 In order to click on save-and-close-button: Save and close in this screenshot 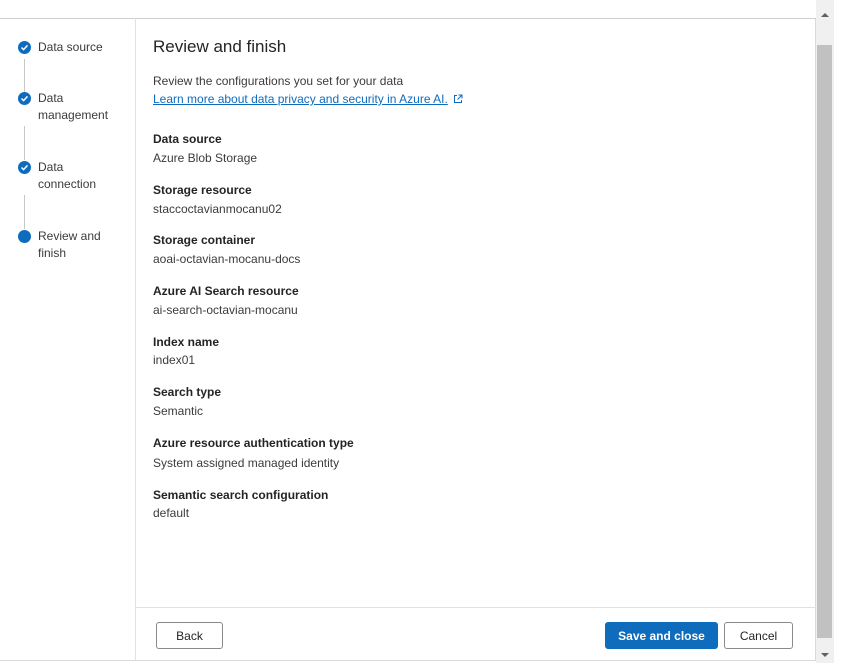, I will do `click(661, 635)`.